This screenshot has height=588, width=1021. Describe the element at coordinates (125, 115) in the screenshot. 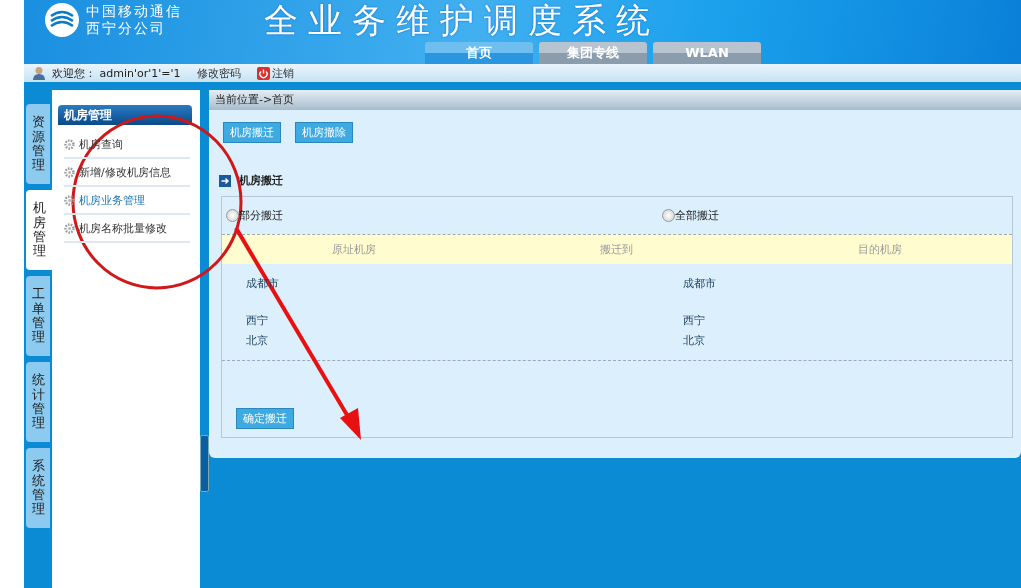

I see `menu-title: 机房管理` at that location.